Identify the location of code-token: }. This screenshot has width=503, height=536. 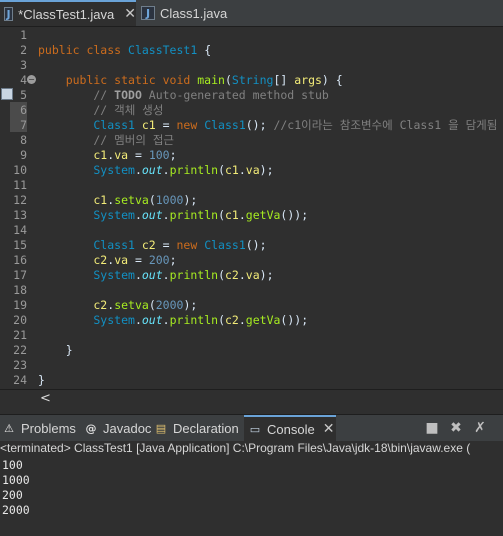
(55, 350).